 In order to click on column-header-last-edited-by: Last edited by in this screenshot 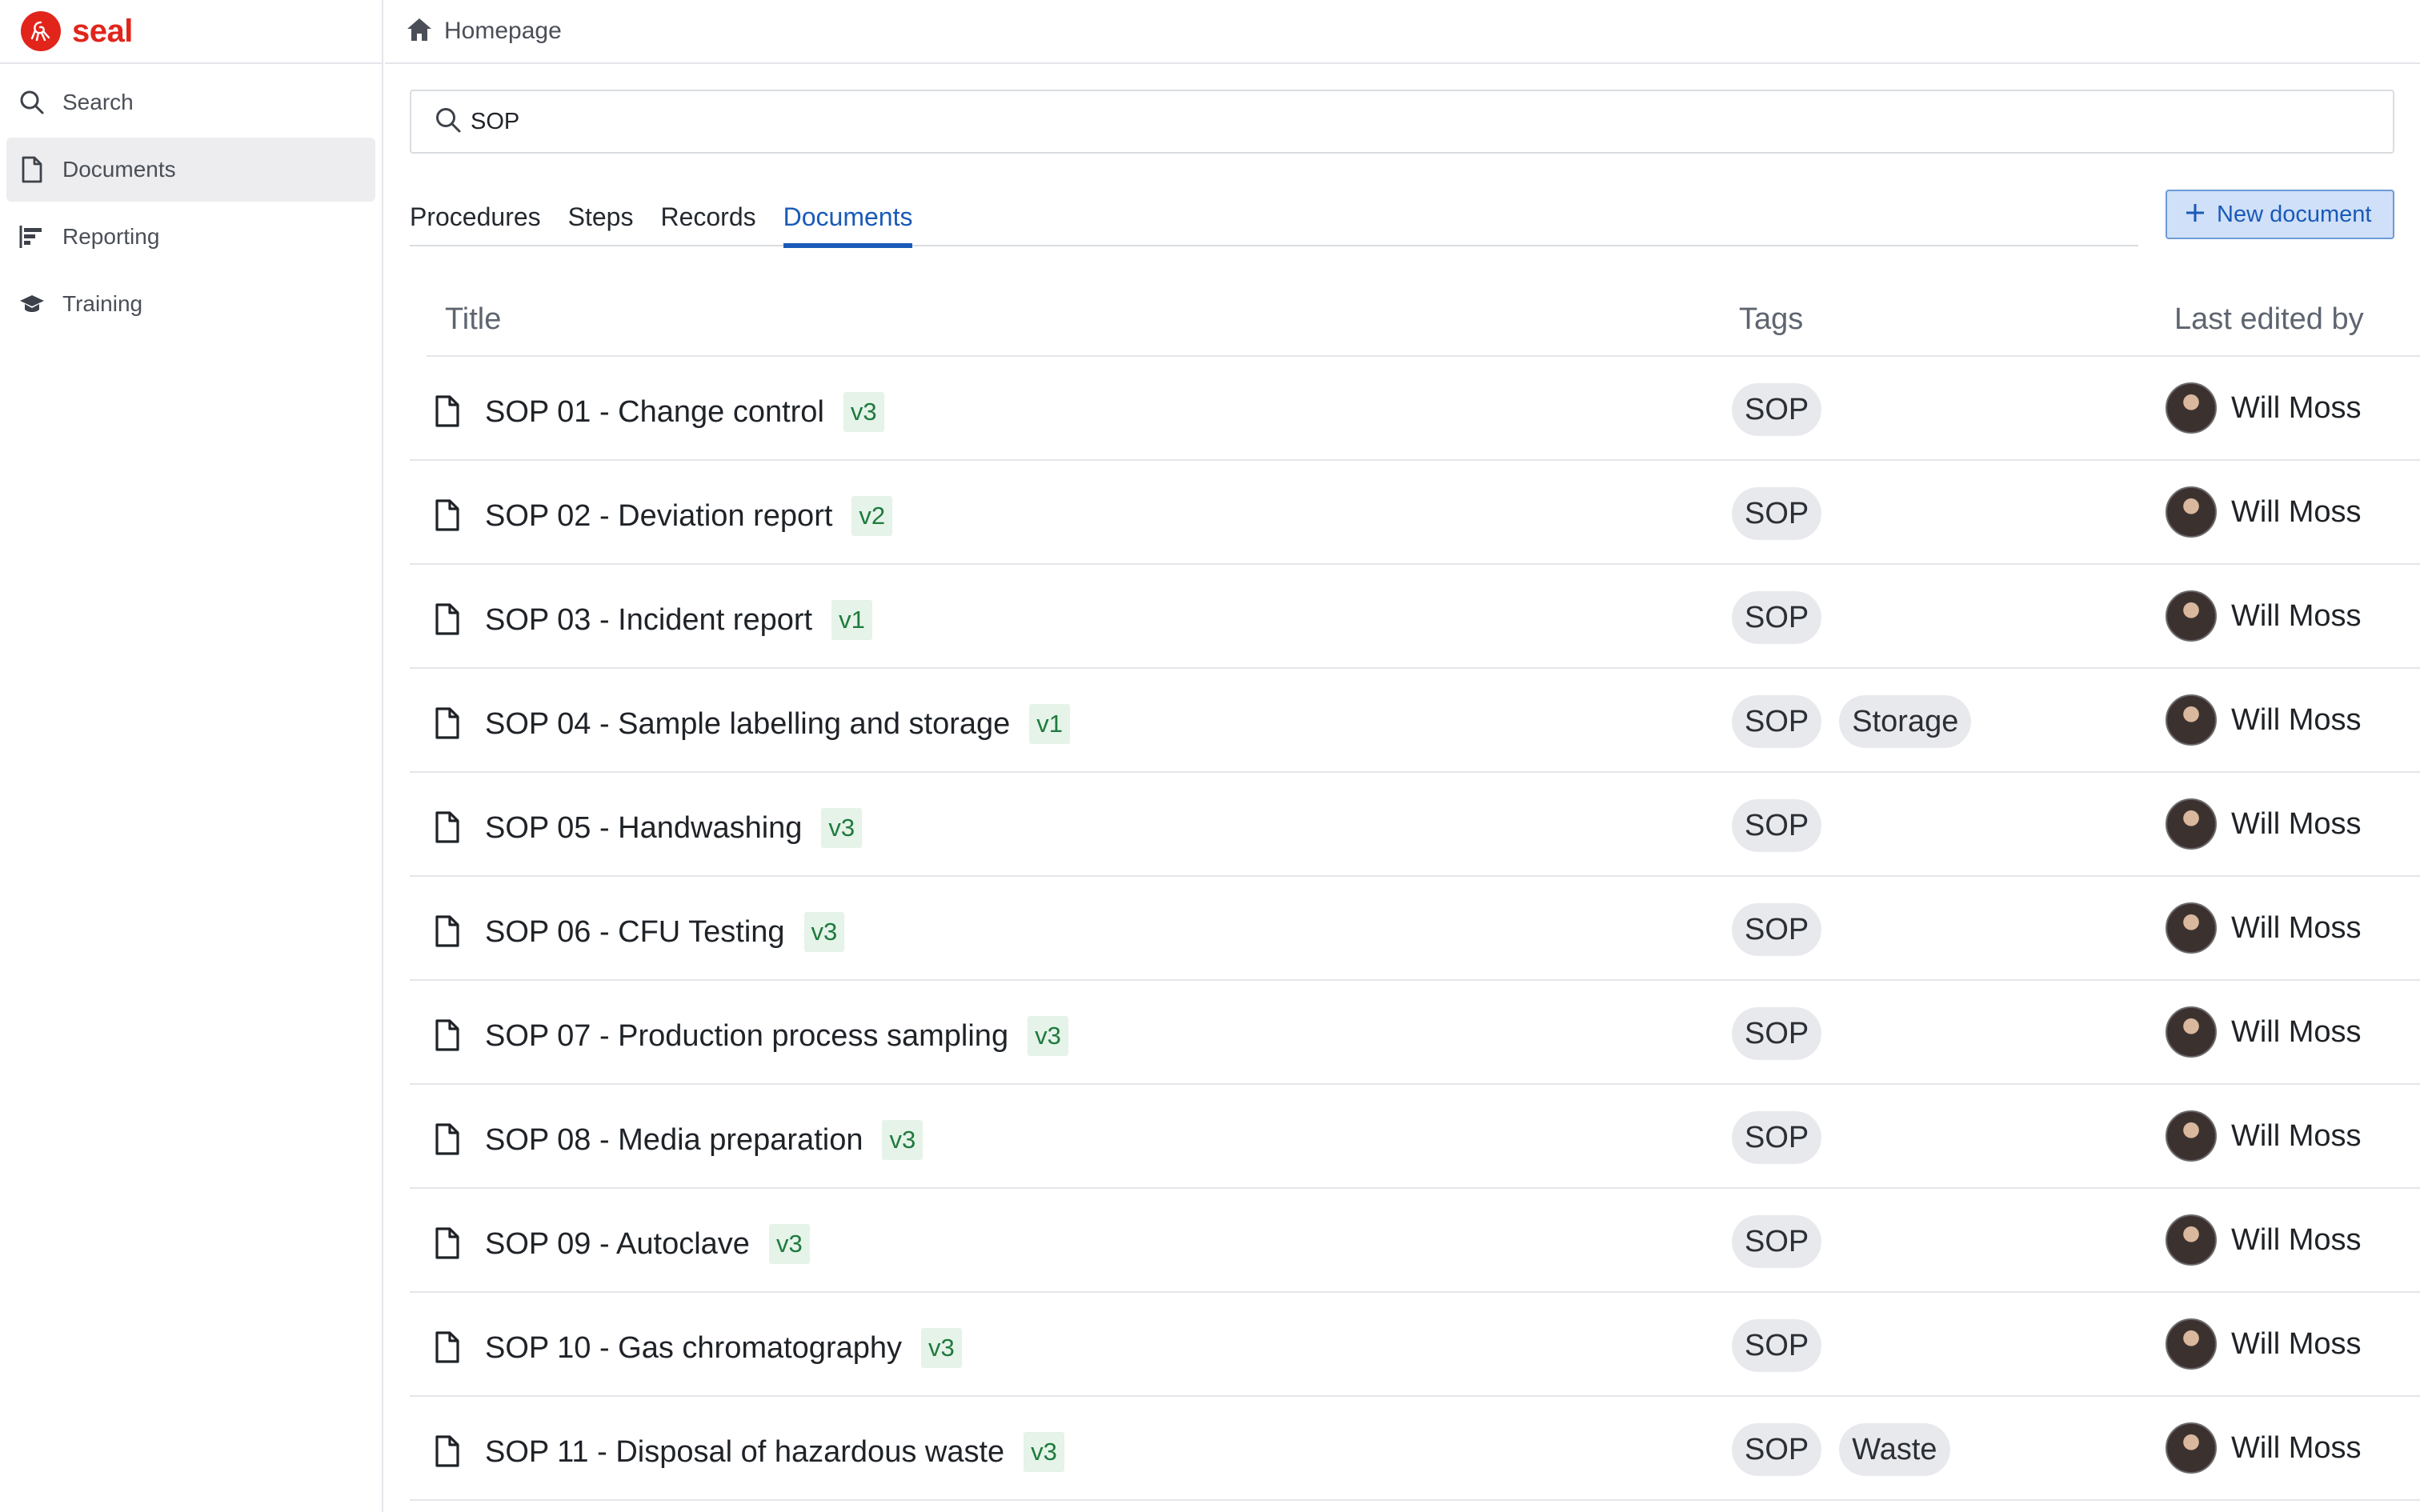, I will do `click(2269, 319)`.